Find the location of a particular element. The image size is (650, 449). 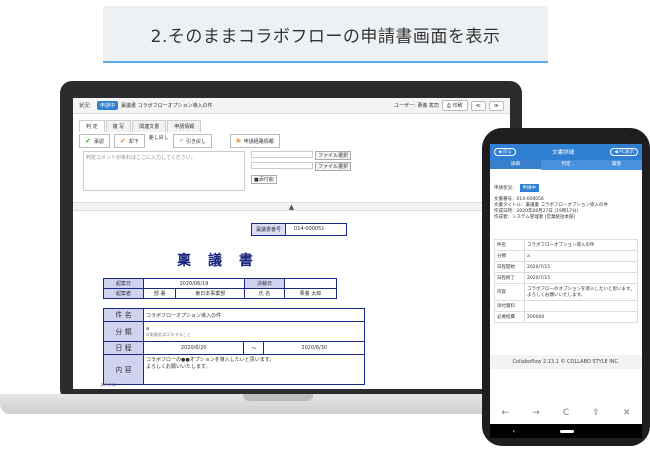

phone-footer: Collaboflow 2.13.1 © COLLABO STYLE INC. is located at coordinates (566, 362).